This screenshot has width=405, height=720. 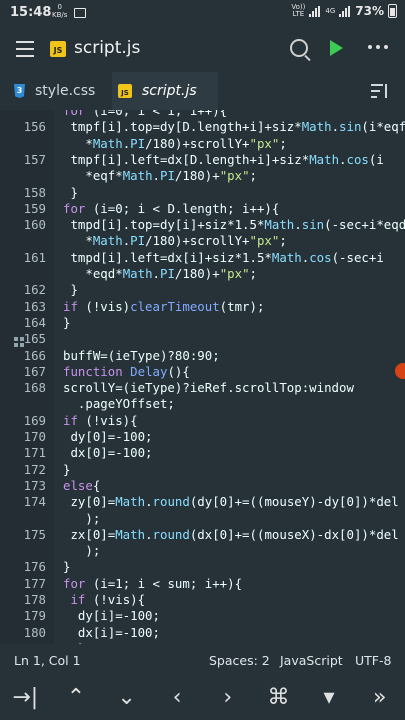 What do you see at coordinates (177, 698) in the screenshot?
I see `arrow-left-key: ‹` at bounding box center [177, 698].